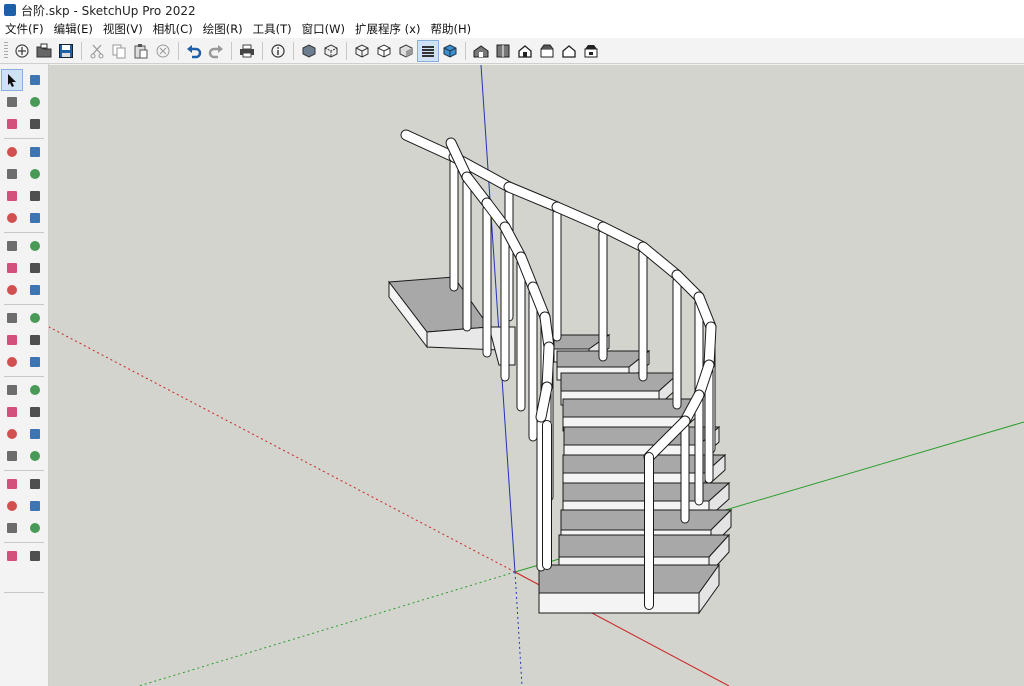 The image size is (1024, 686). What do you see at coordinates (12, 434) in the screenshot?
I see `zoom-icon` at bounding box center [12, 434].